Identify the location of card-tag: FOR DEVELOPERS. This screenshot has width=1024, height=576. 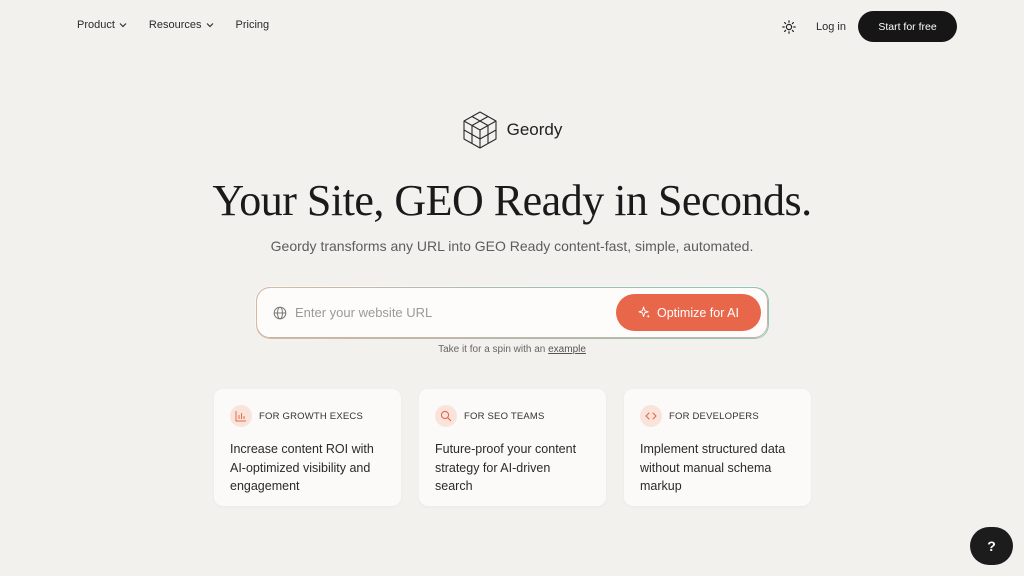
(714, 416).